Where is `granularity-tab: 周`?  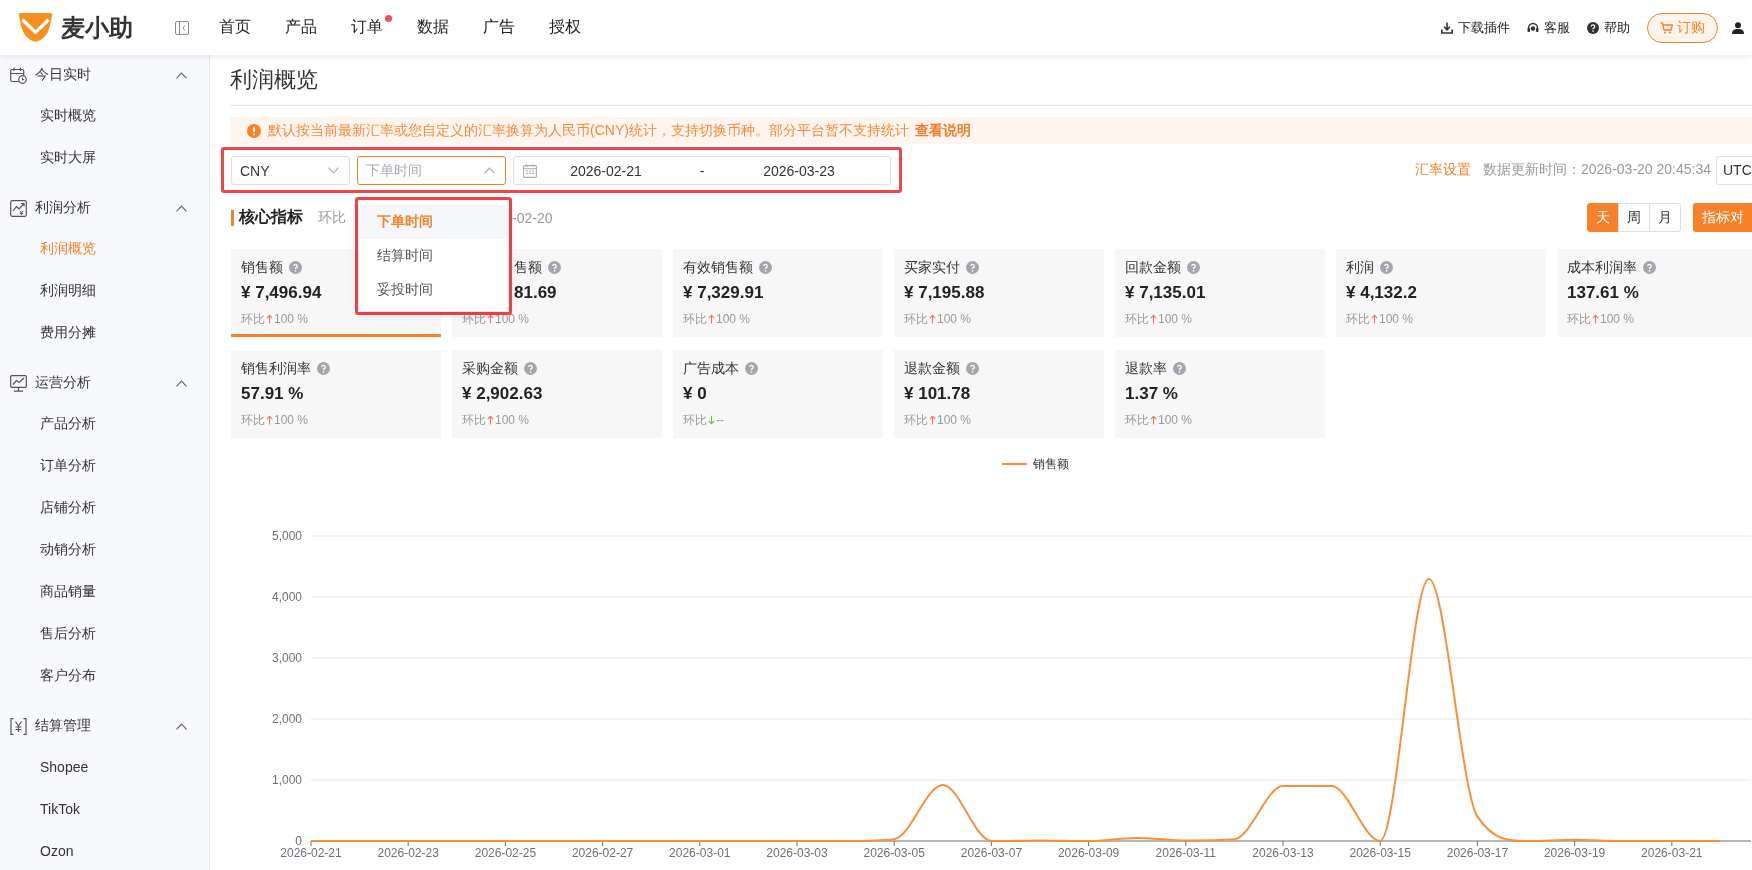
granularity-tab: 周 is located at coordinates (1634, 217).